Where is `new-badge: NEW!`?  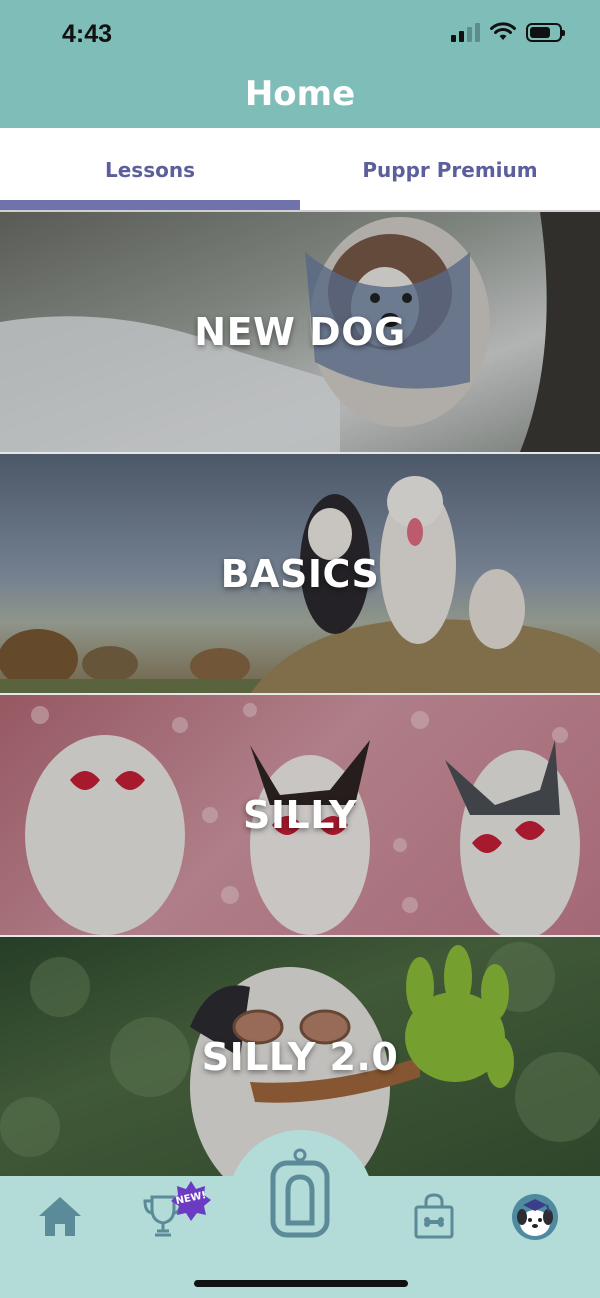 new-badge: NEW! is located at coordinates (191, 1201).